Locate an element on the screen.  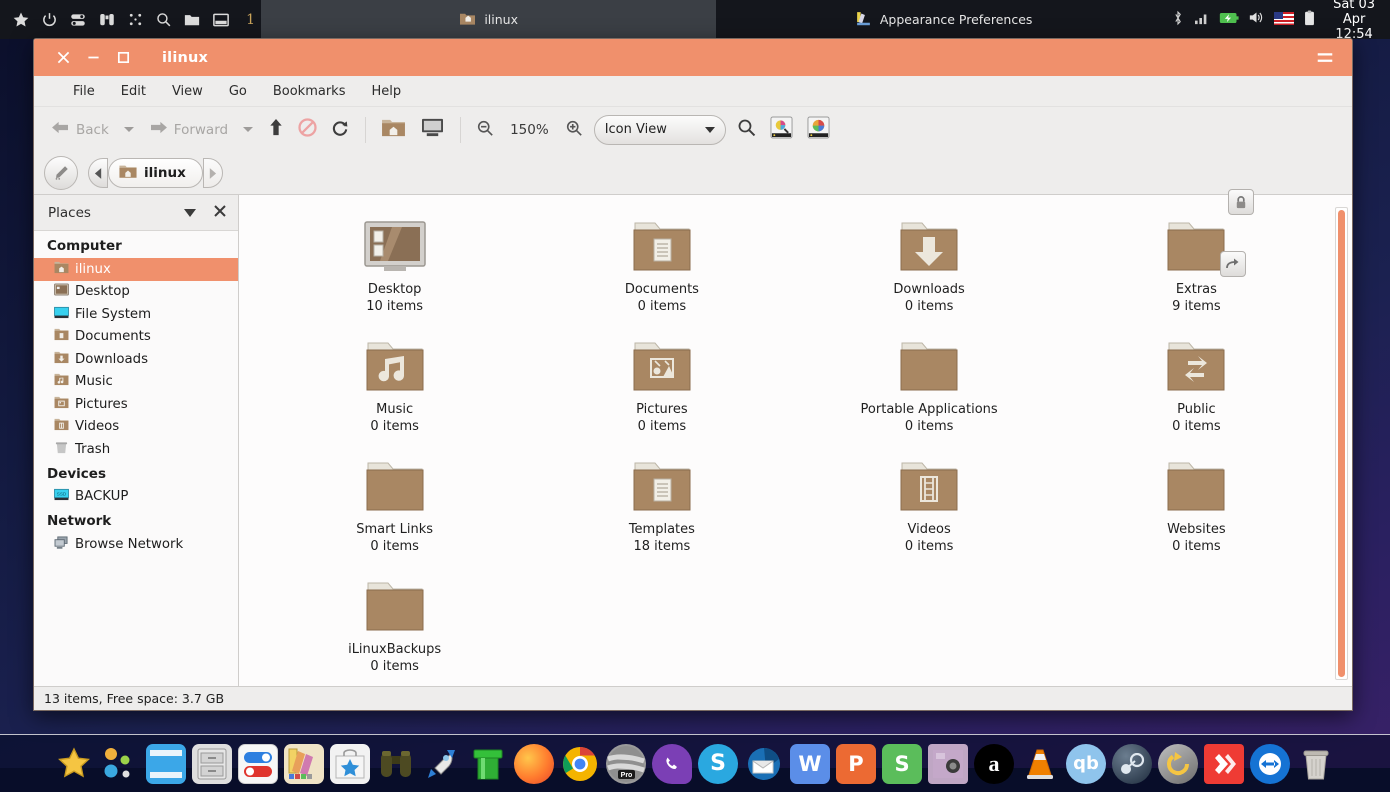
maximize-button is located at coordinates (123, 58).